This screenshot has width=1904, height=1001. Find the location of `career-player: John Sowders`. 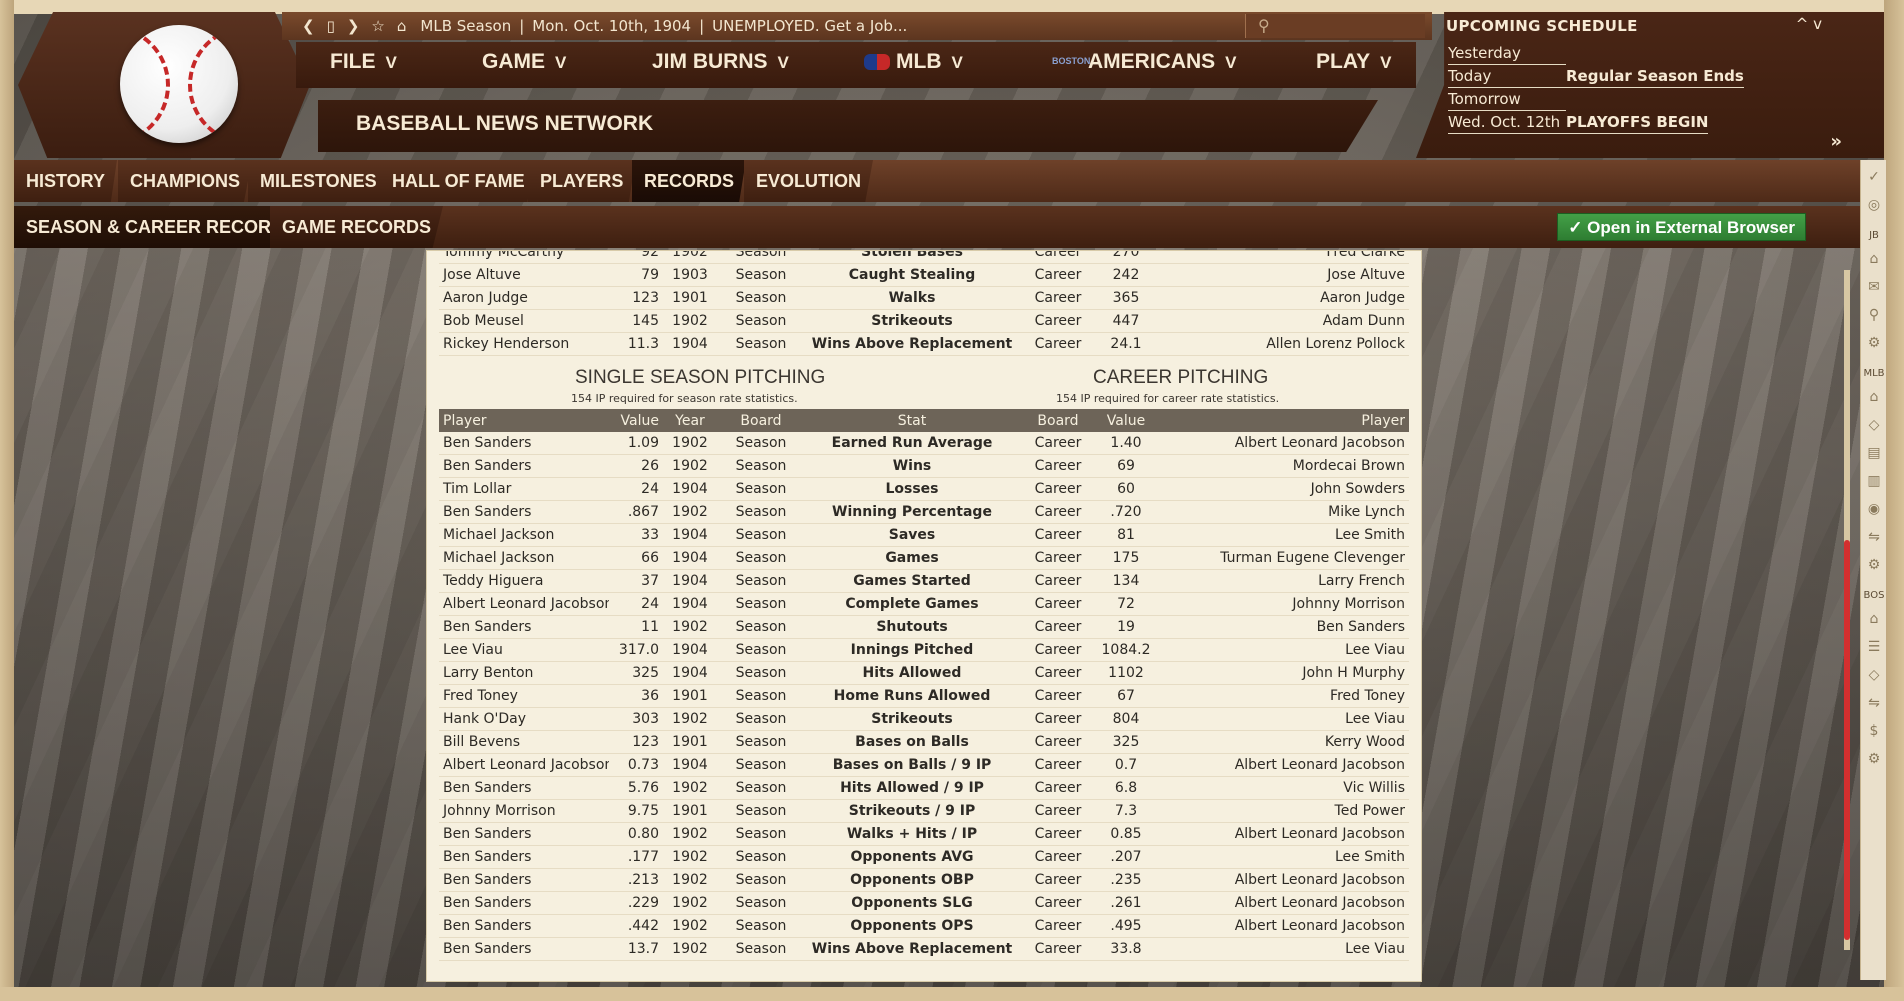

career-player: John Sowders is located at coordinates (1284, 489).